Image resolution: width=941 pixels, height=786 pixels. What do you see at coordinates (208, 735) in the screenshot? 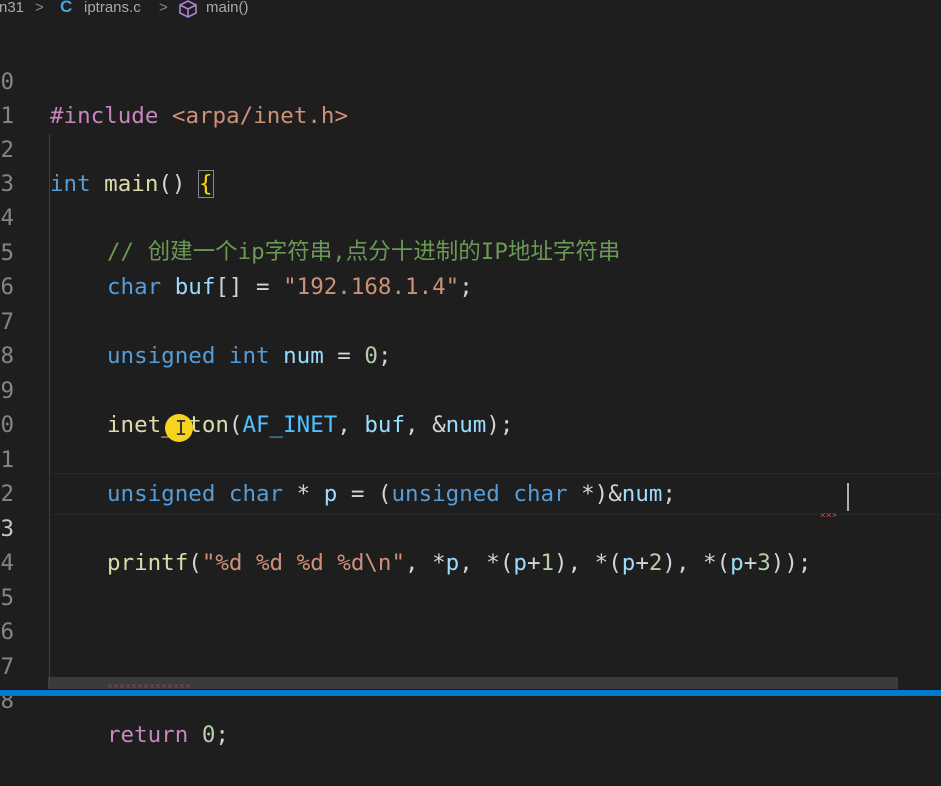
I see `number-literal: 0` at bounding box center [208, 735].